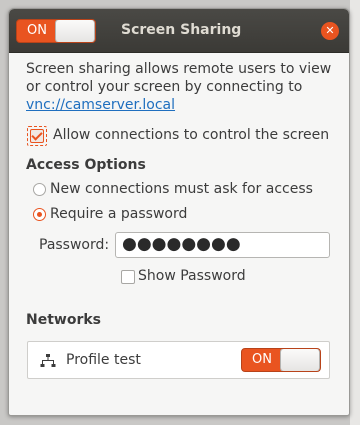 This screenshot has height=425, width=360. Describe the element at coordinates (64, 320) in the screenshot. I see `networks-heading: Networks` at that location.